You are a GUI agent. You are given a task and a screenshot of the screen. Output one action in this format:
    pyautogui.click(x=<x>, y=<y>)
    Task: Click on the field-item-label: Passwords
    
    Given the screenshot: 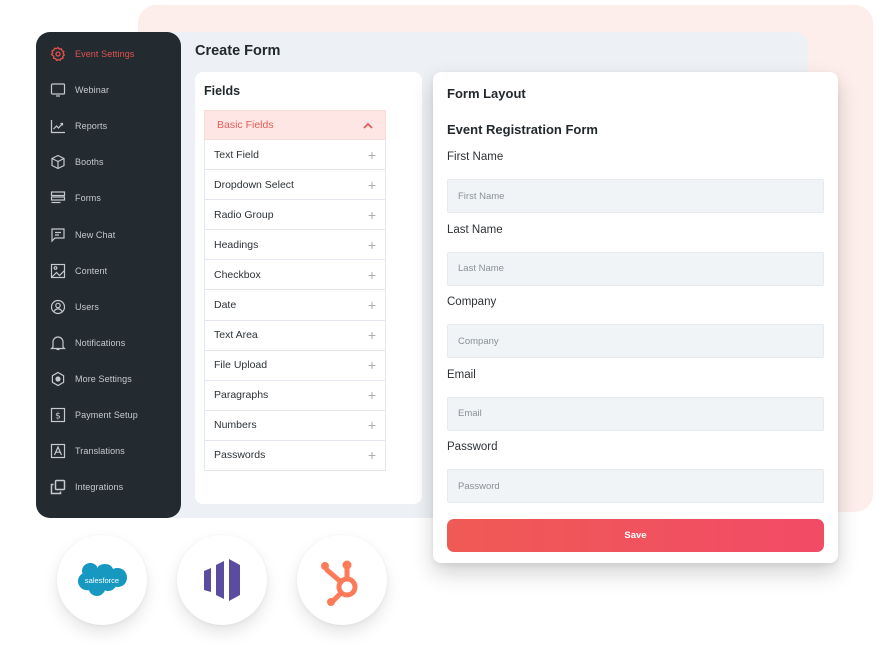 What is the action you would take?
    pyautogui.click(x=240, y=455)
    